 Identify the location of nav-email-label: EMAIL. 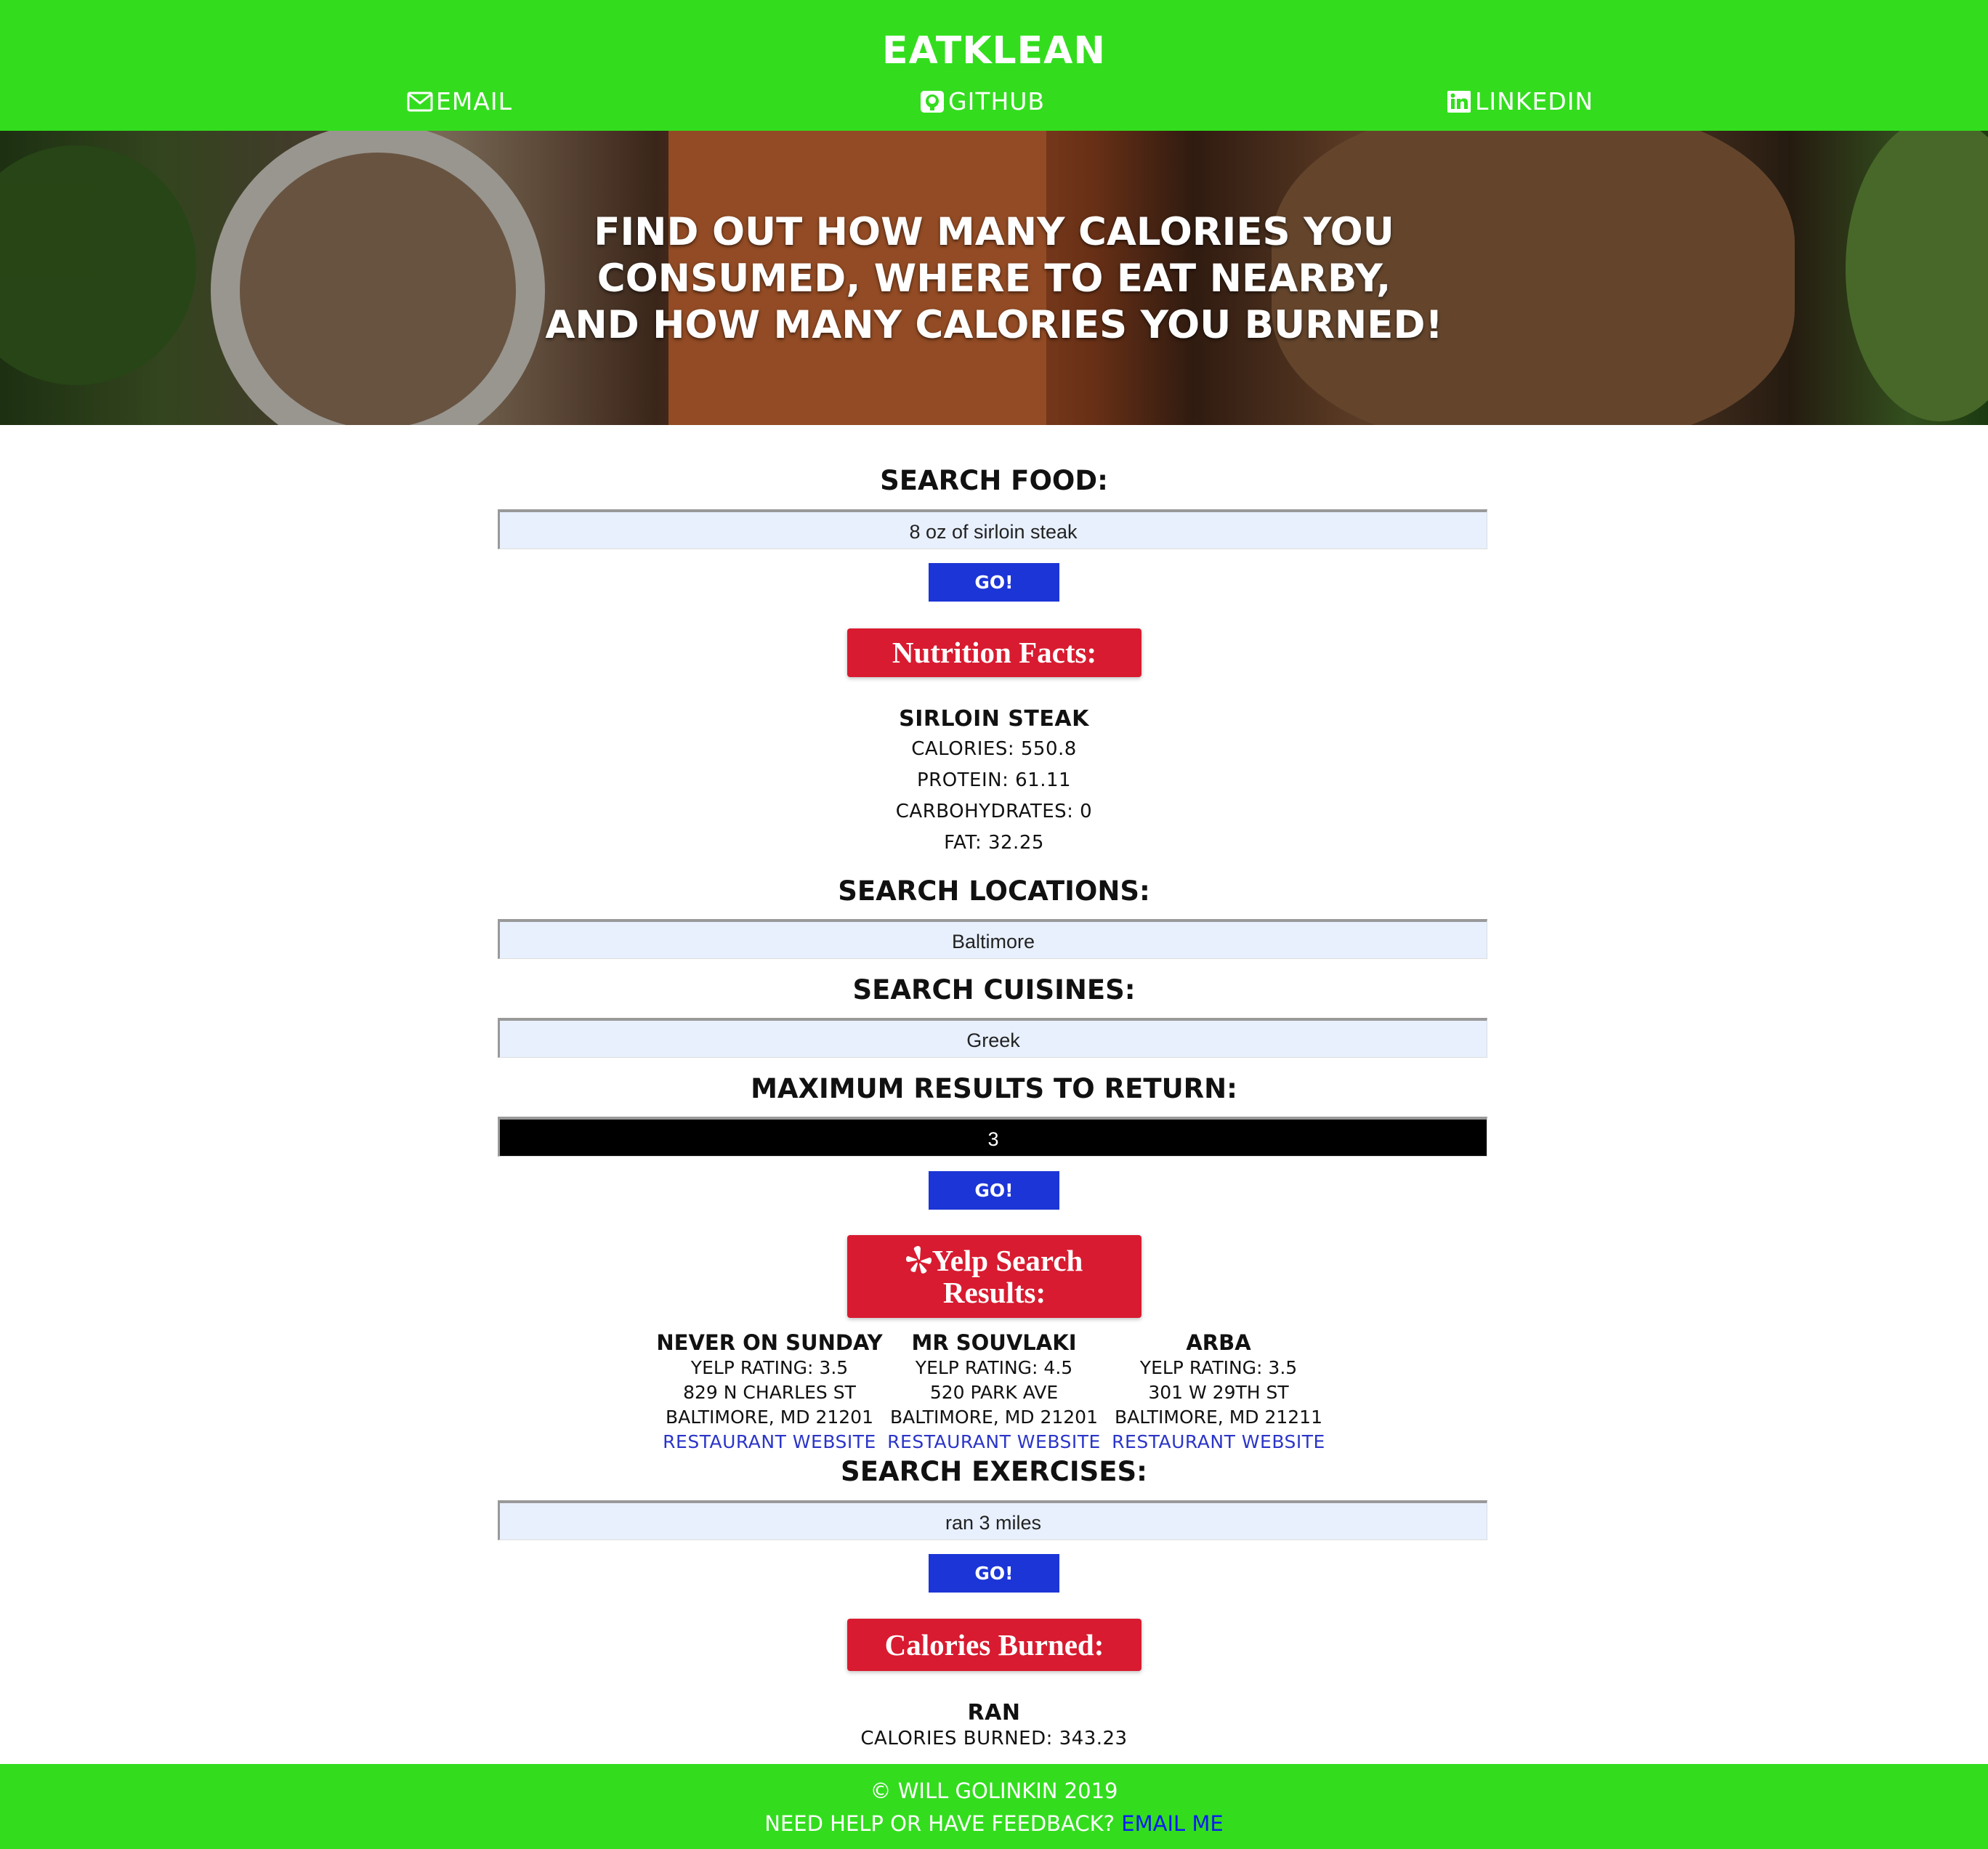
(474, 101).